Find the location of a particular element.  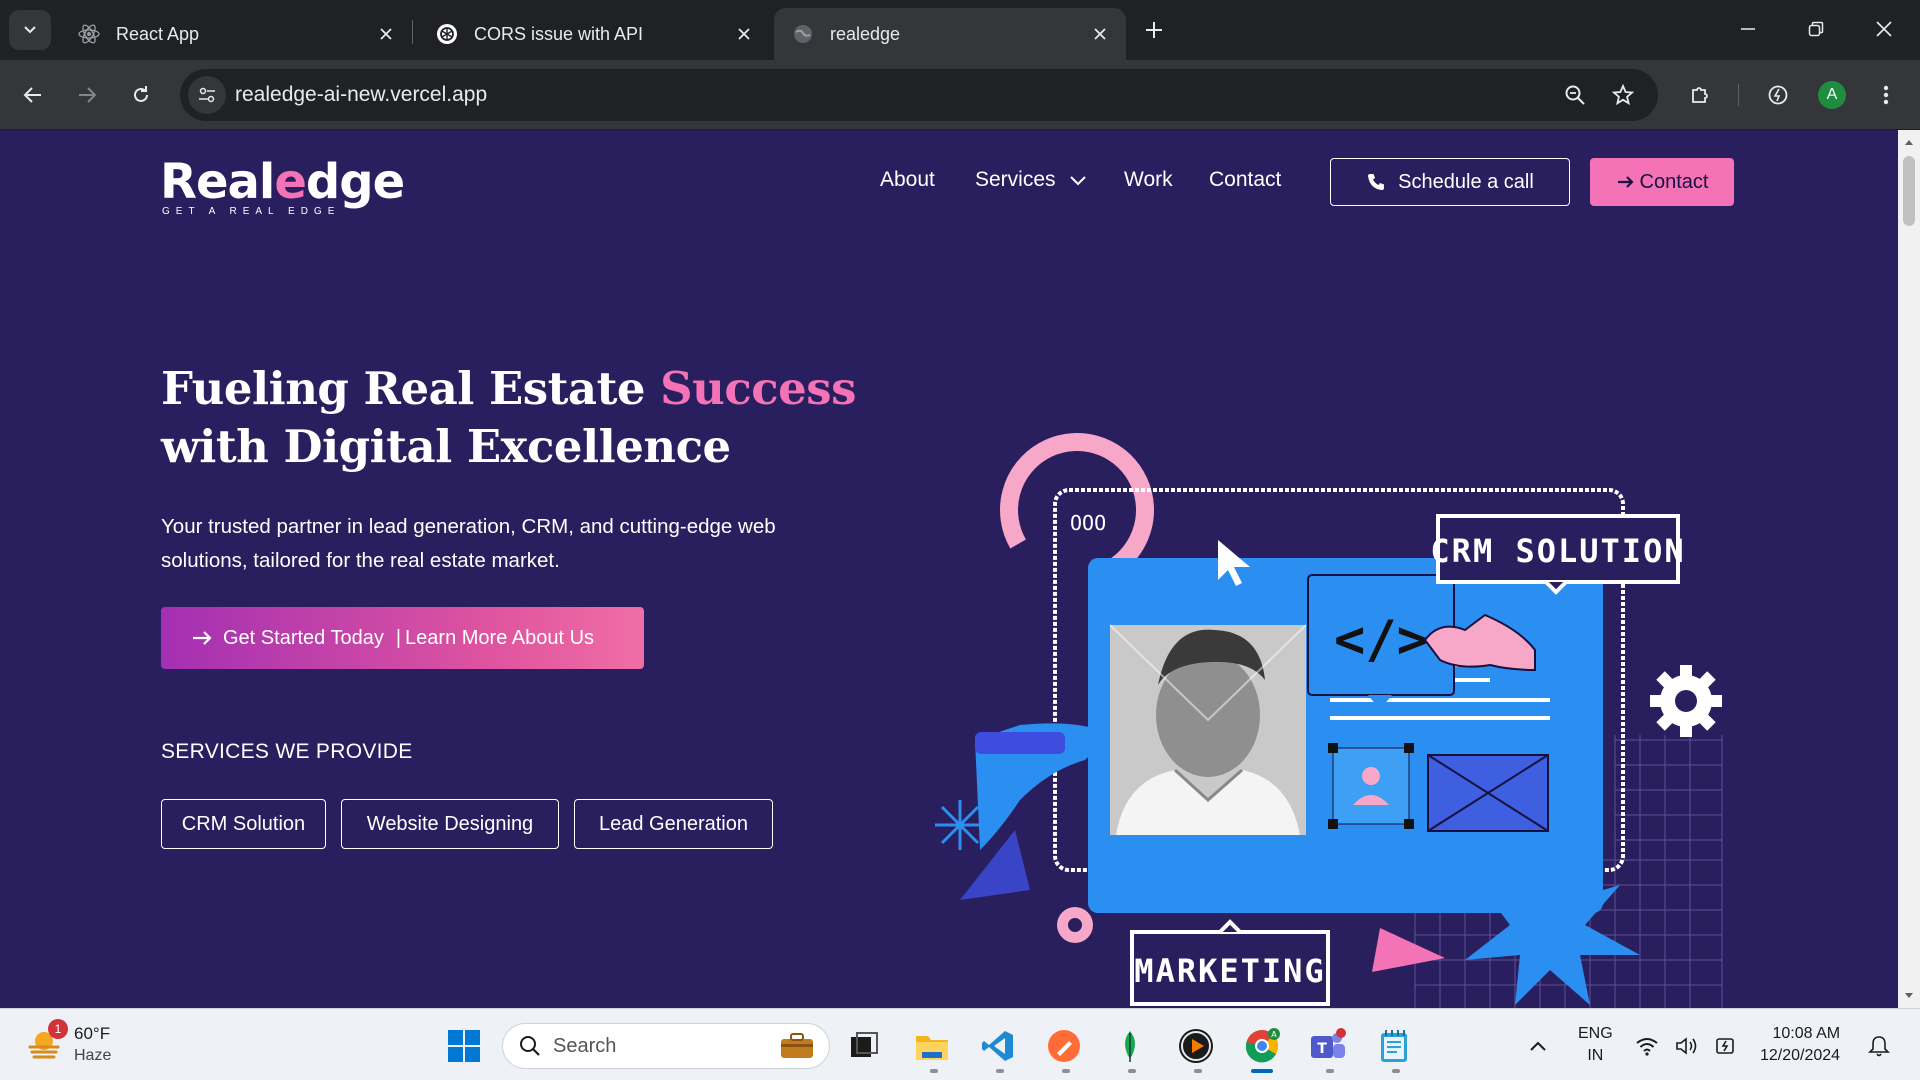

tab-title: React App is located at coordinates (158, 33).